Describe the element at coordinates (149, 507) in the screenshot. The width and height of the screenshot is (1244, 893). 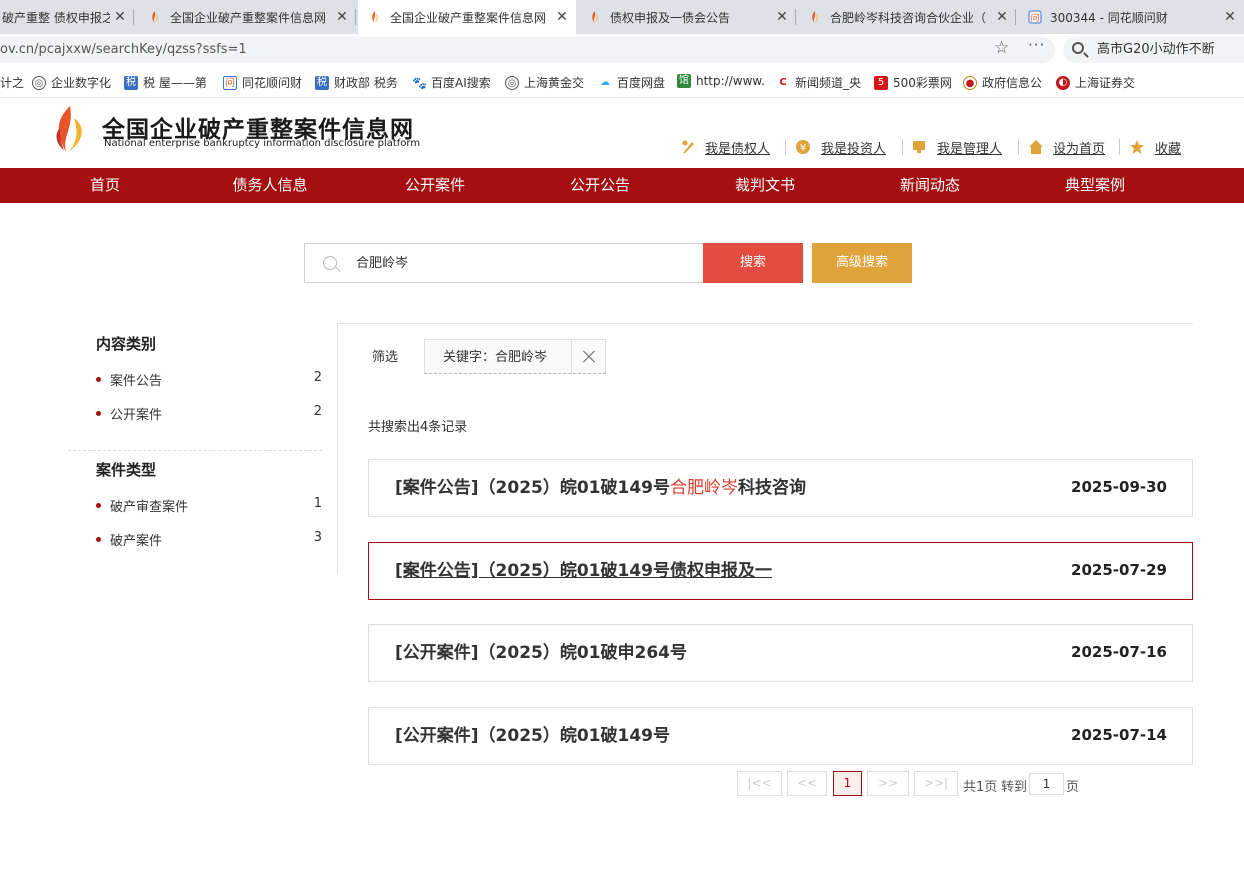
I see `sidebar-item-label: 破产审查案件` at that location.